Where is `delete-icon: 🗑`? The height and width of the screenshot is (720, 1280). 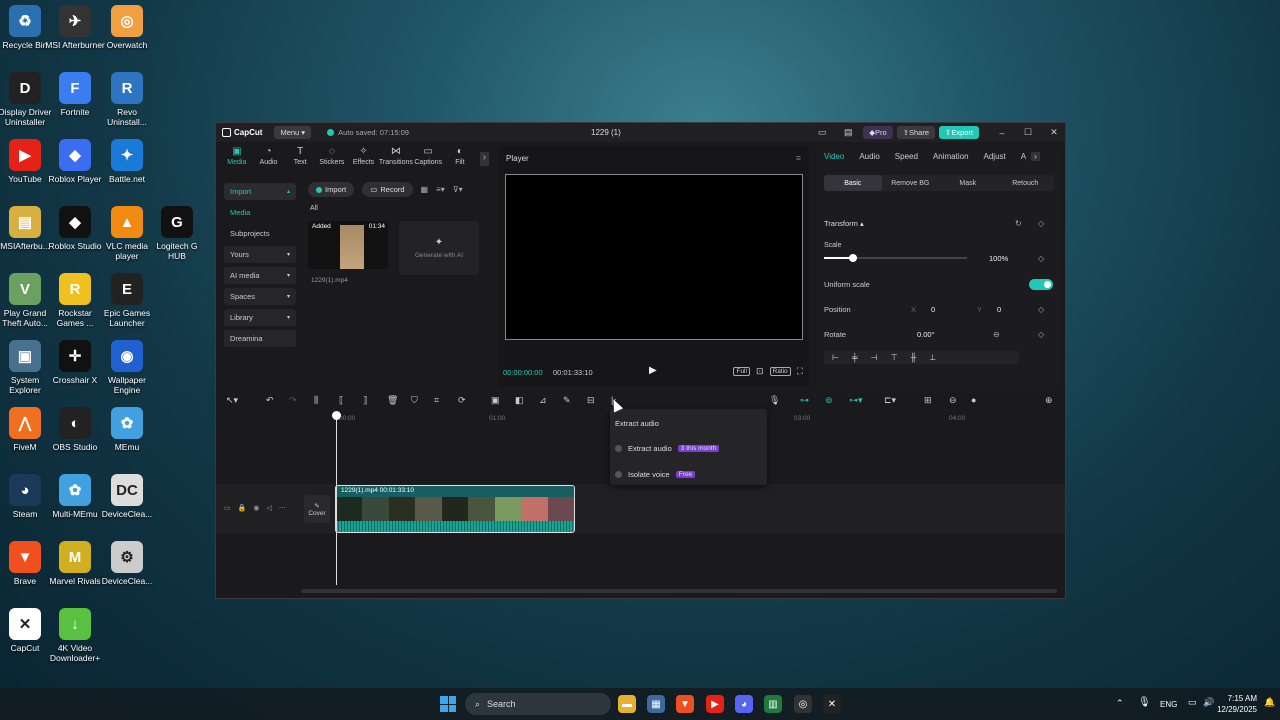
delete-icon: 🗑 is located at coordinates (392, 400).